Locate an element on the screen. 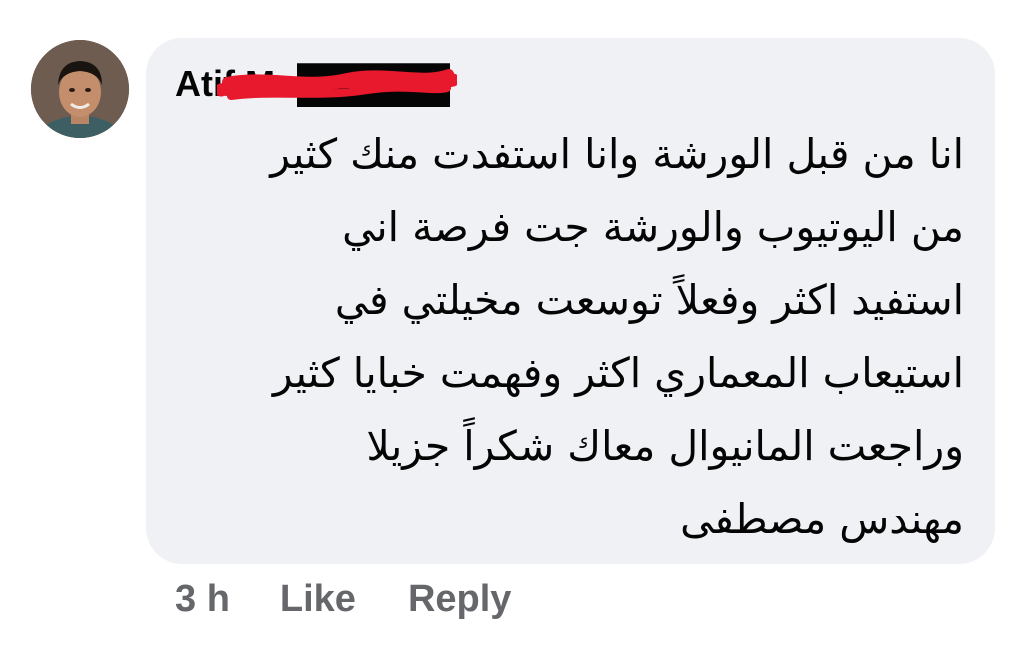 The image size is (1024, 657). reply-button: Reply is located at coordinates (459, 599).